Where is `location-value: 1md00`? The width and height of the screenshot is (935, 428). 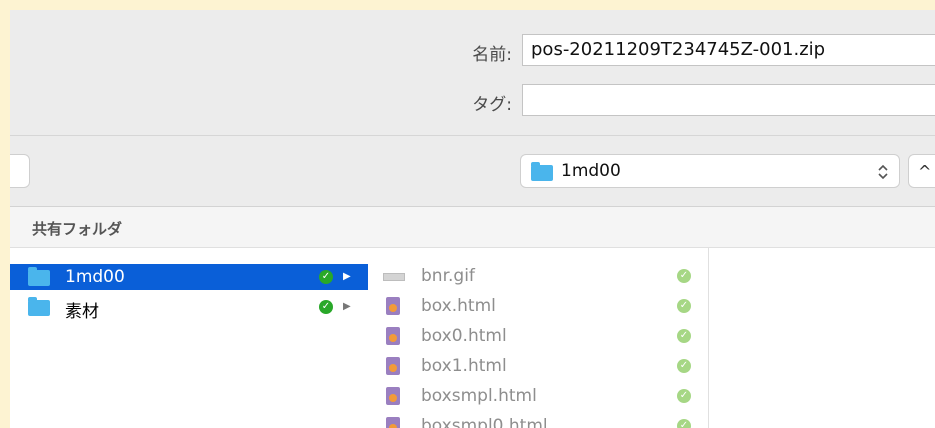
location-value: 1md00 is located at coordinates (591, 171).